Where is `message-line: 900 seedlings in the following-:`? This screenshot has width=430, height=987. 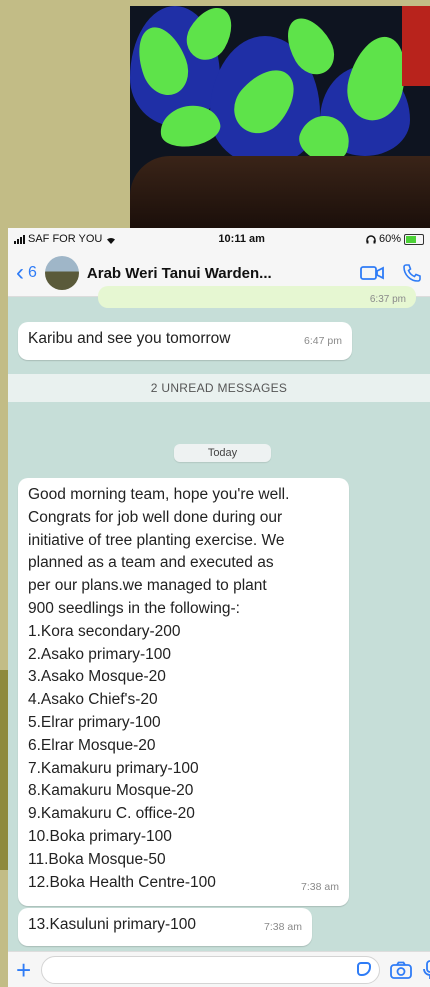 message-line: 900 seedlings in the following-: is located at coordinates (134, 608).